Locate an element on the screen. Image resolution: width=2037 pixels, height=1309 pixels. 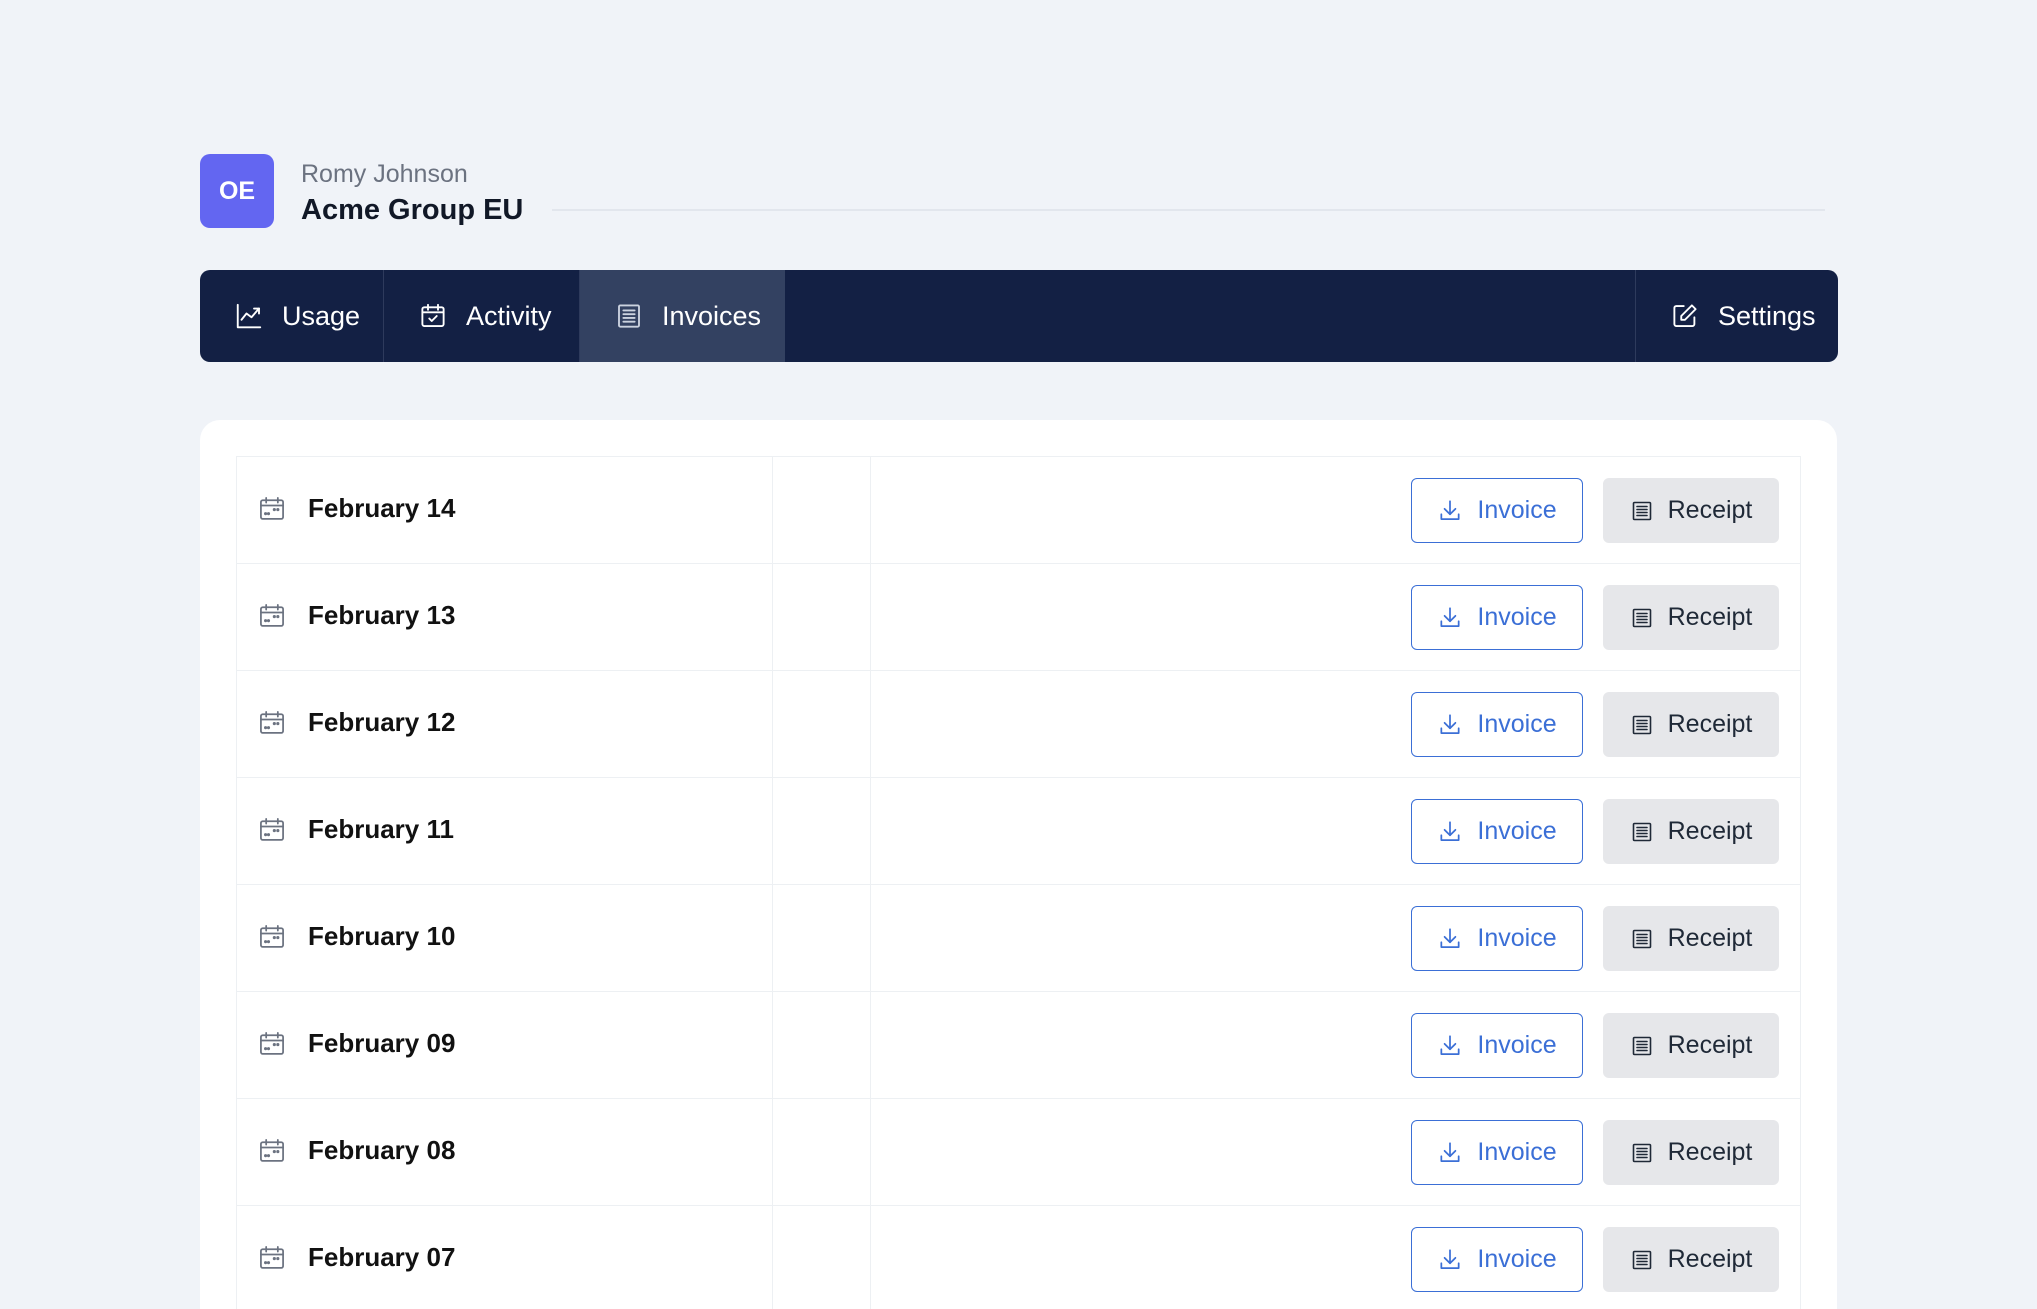
tab-settings: Settings is located at coordinates (1736, 316).